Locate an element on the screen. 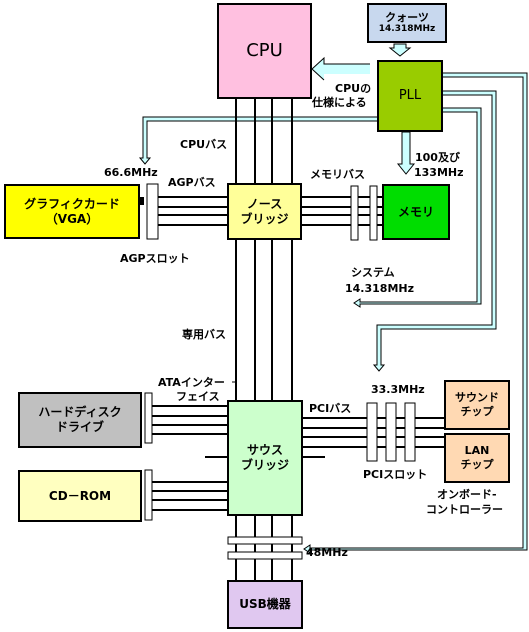 Image resolution: width=529 pixels, height=632 pixels. cpu-label: CPU is located at coordinates (264, 50).